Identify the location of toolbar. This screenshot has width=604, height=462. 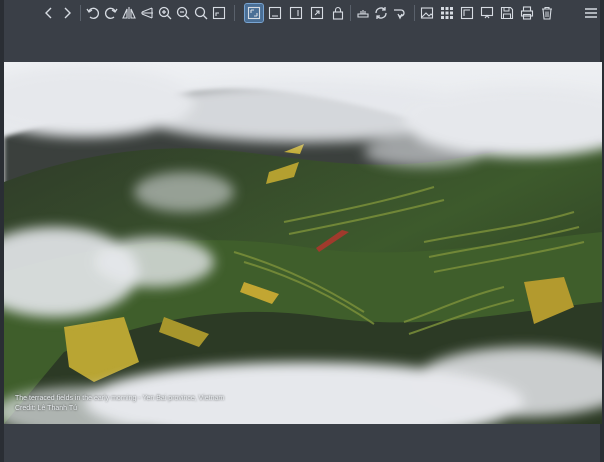
(302, 13).